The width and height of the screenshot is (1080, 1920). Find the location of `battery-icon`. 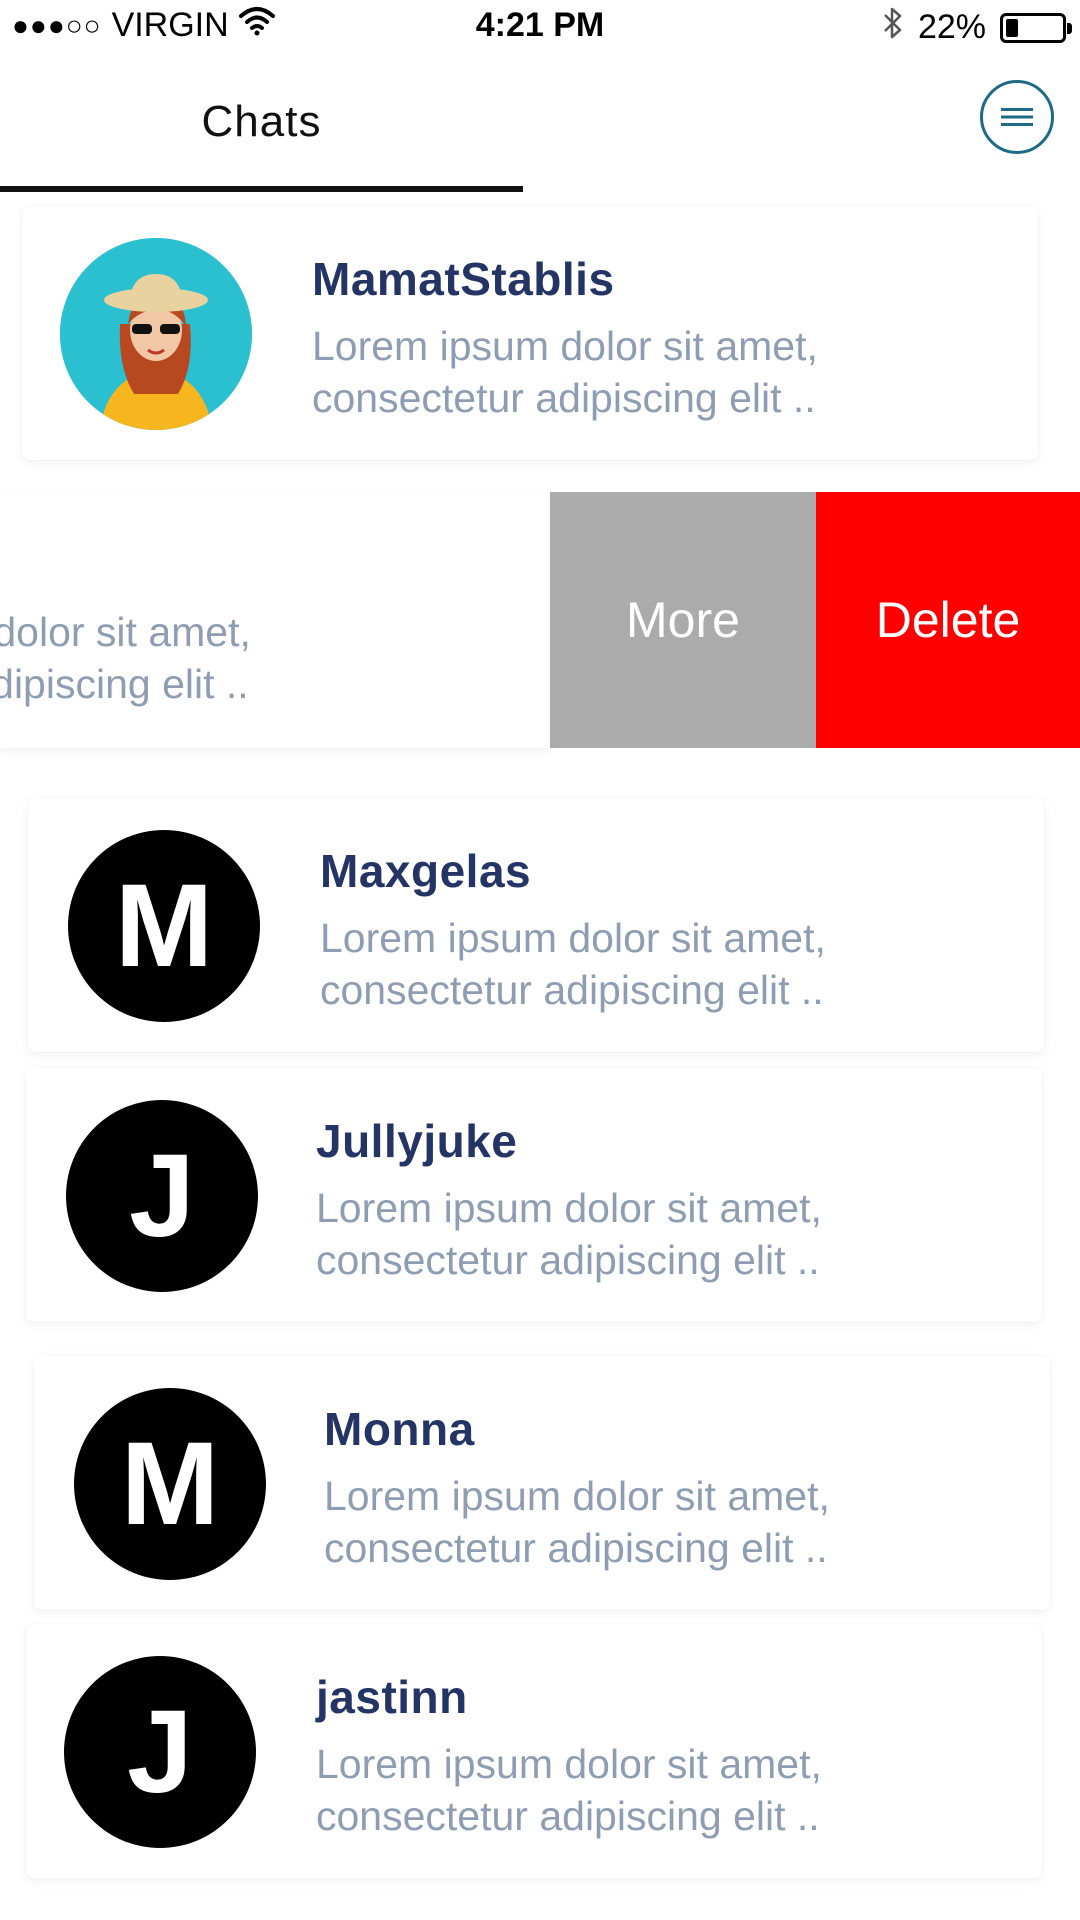

battery-icon is located at coordinates (1036, 27).